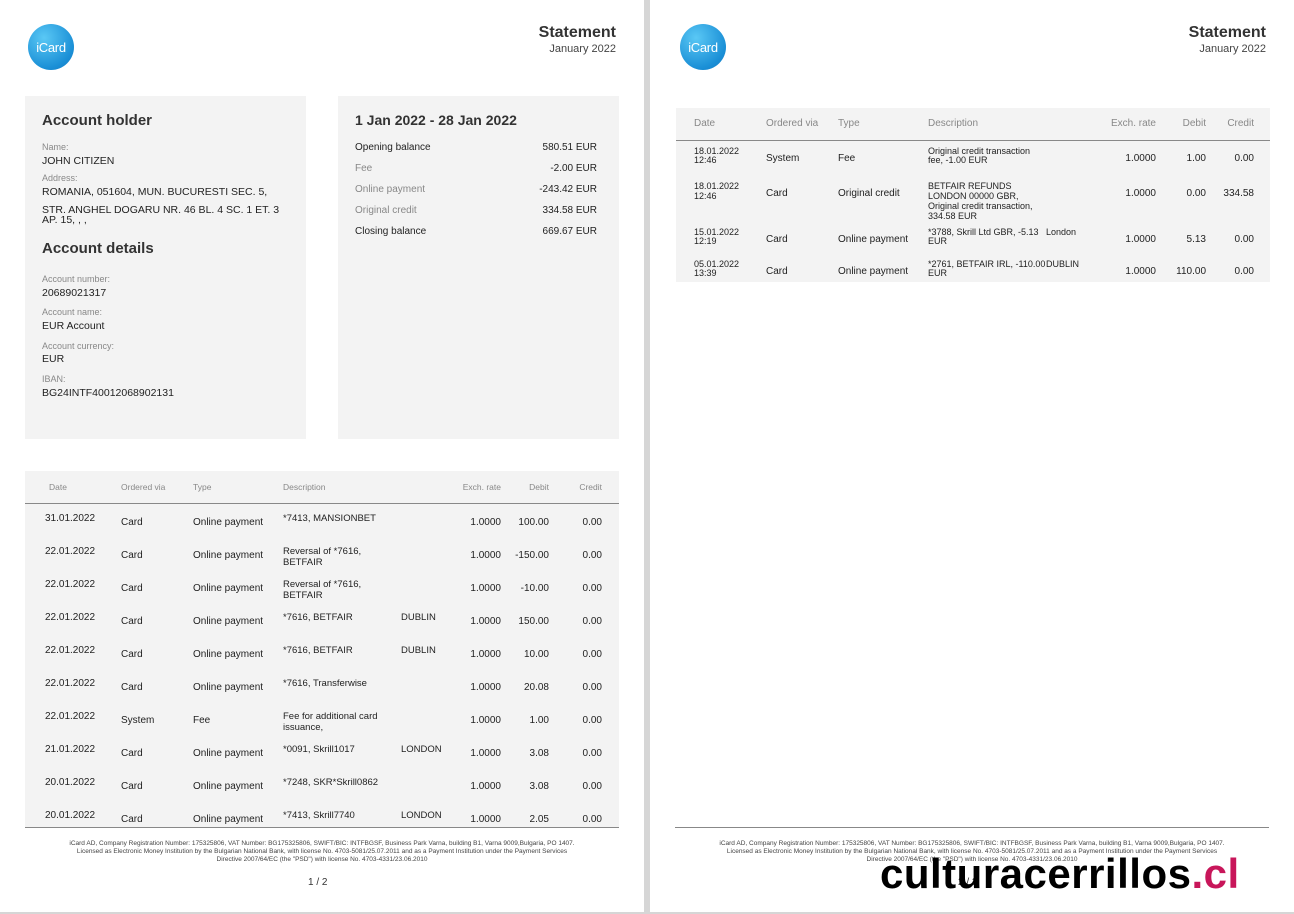  I want to click on col-type: Type, so click(238, 487).